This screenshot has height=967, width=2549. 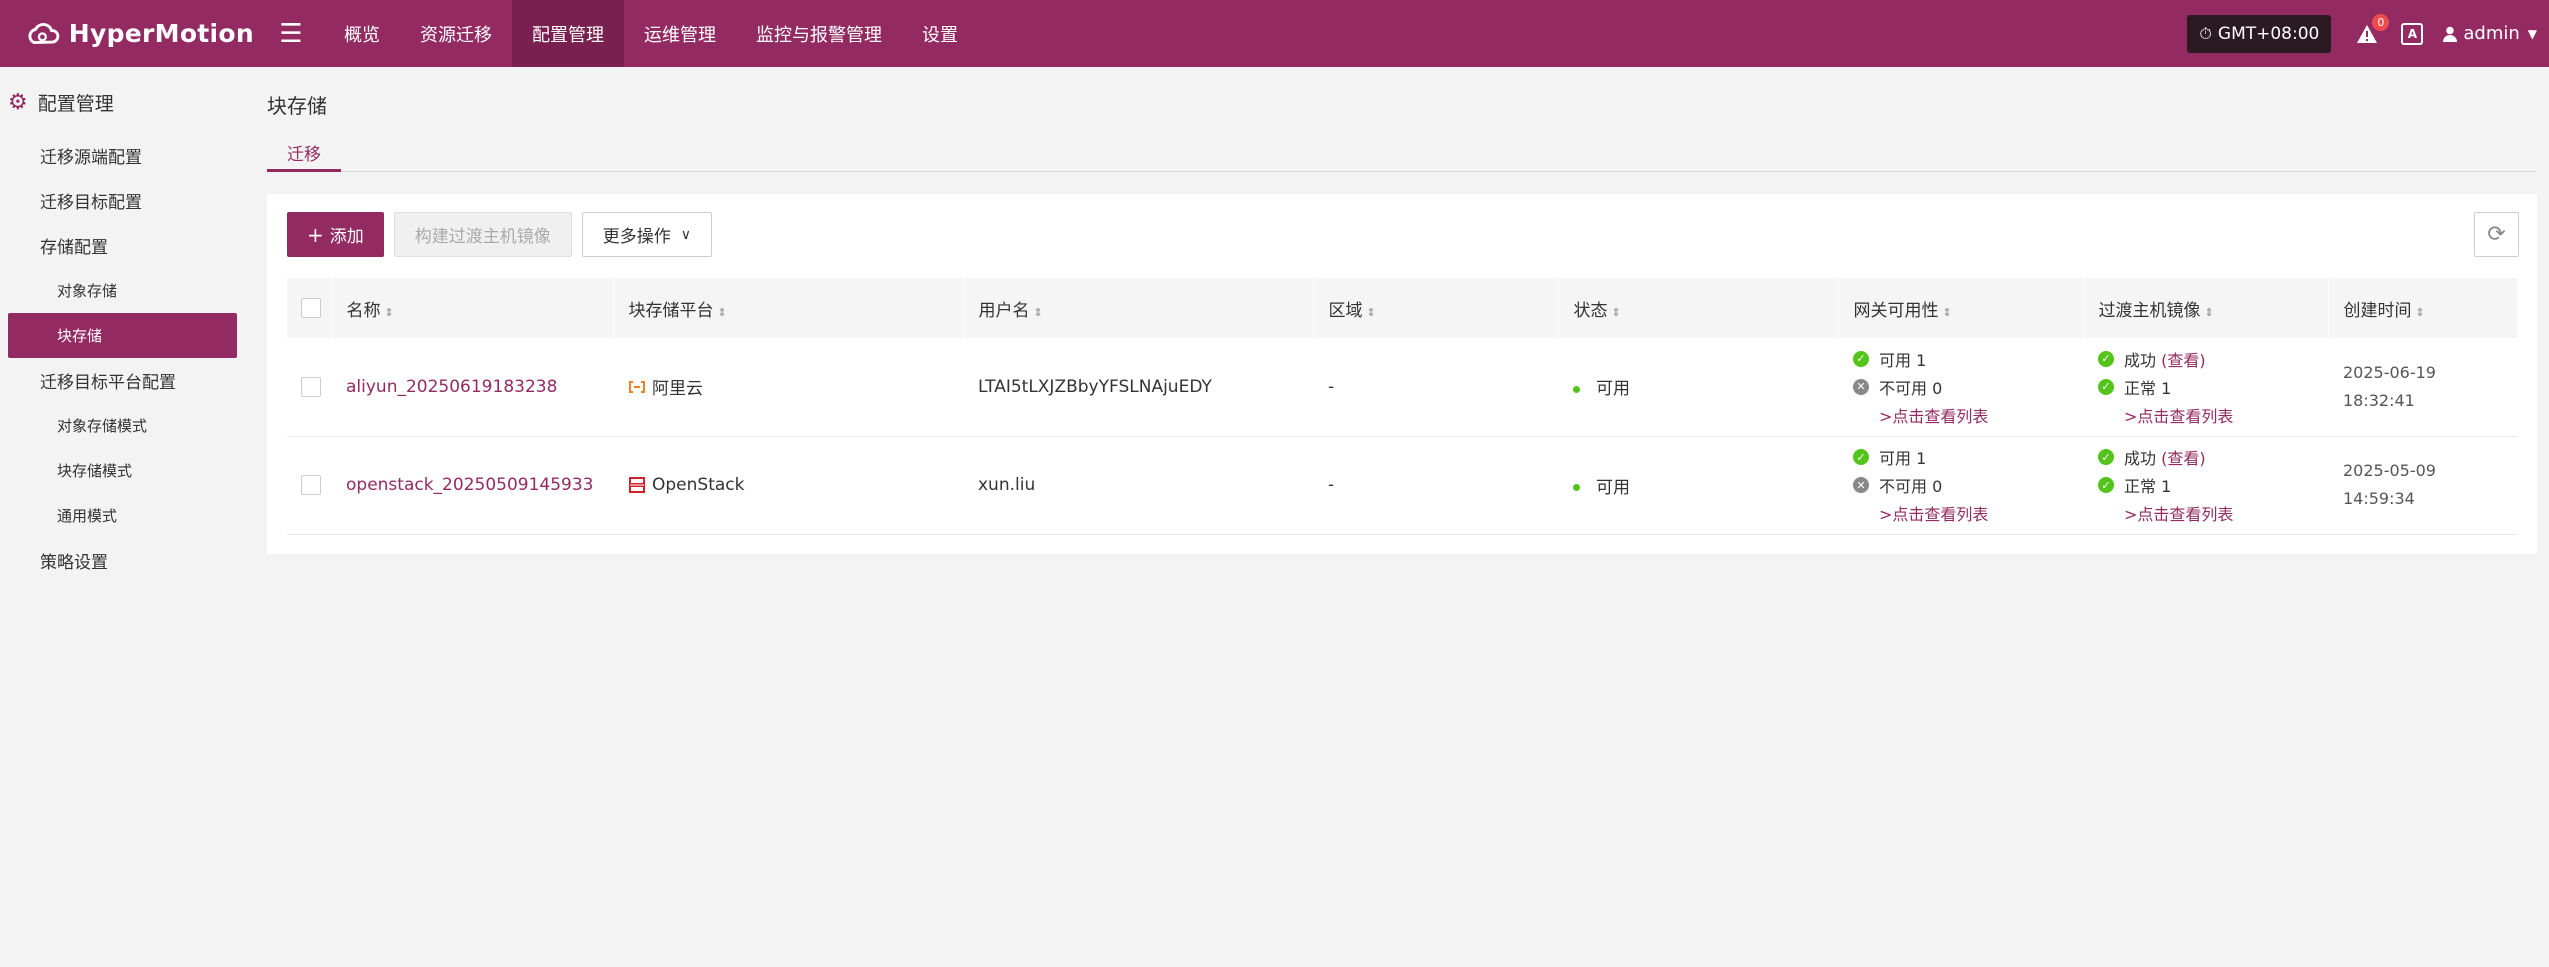 What do you see at coordinates (304, 152) in the screenshot?
I see `tab-migration: 迁移` at bounding box center [304, 152].